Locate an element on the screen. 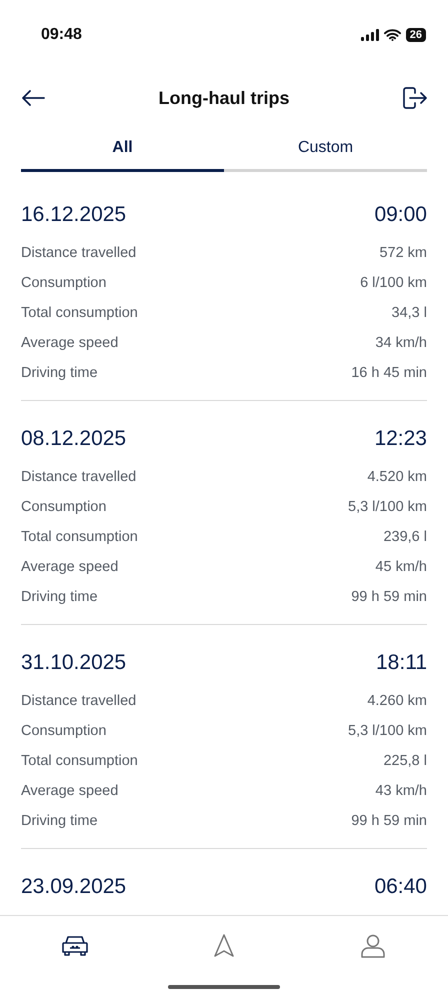  tab: Custom is located at coordinates (325, 149).